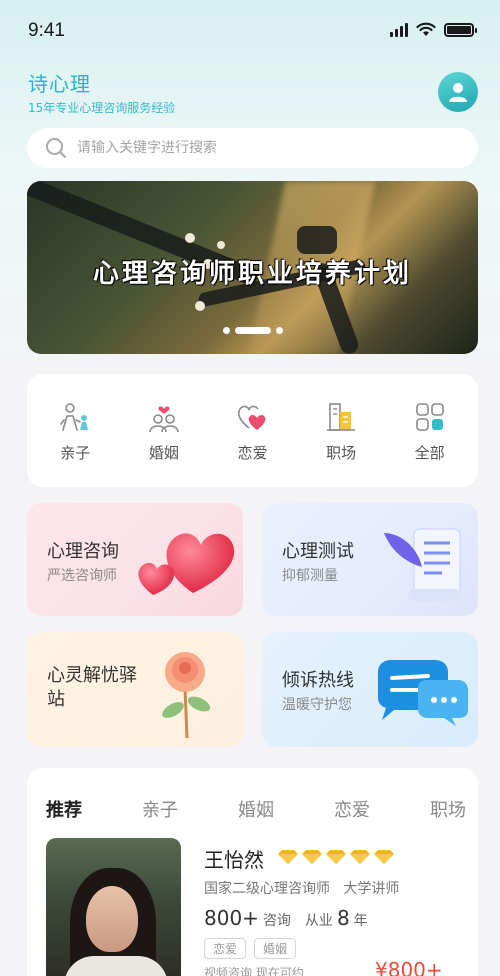 The image size is (500, 976). I want to click on counselor-stats: 800+ 咨询 从业 8 年, so click(286, 918).